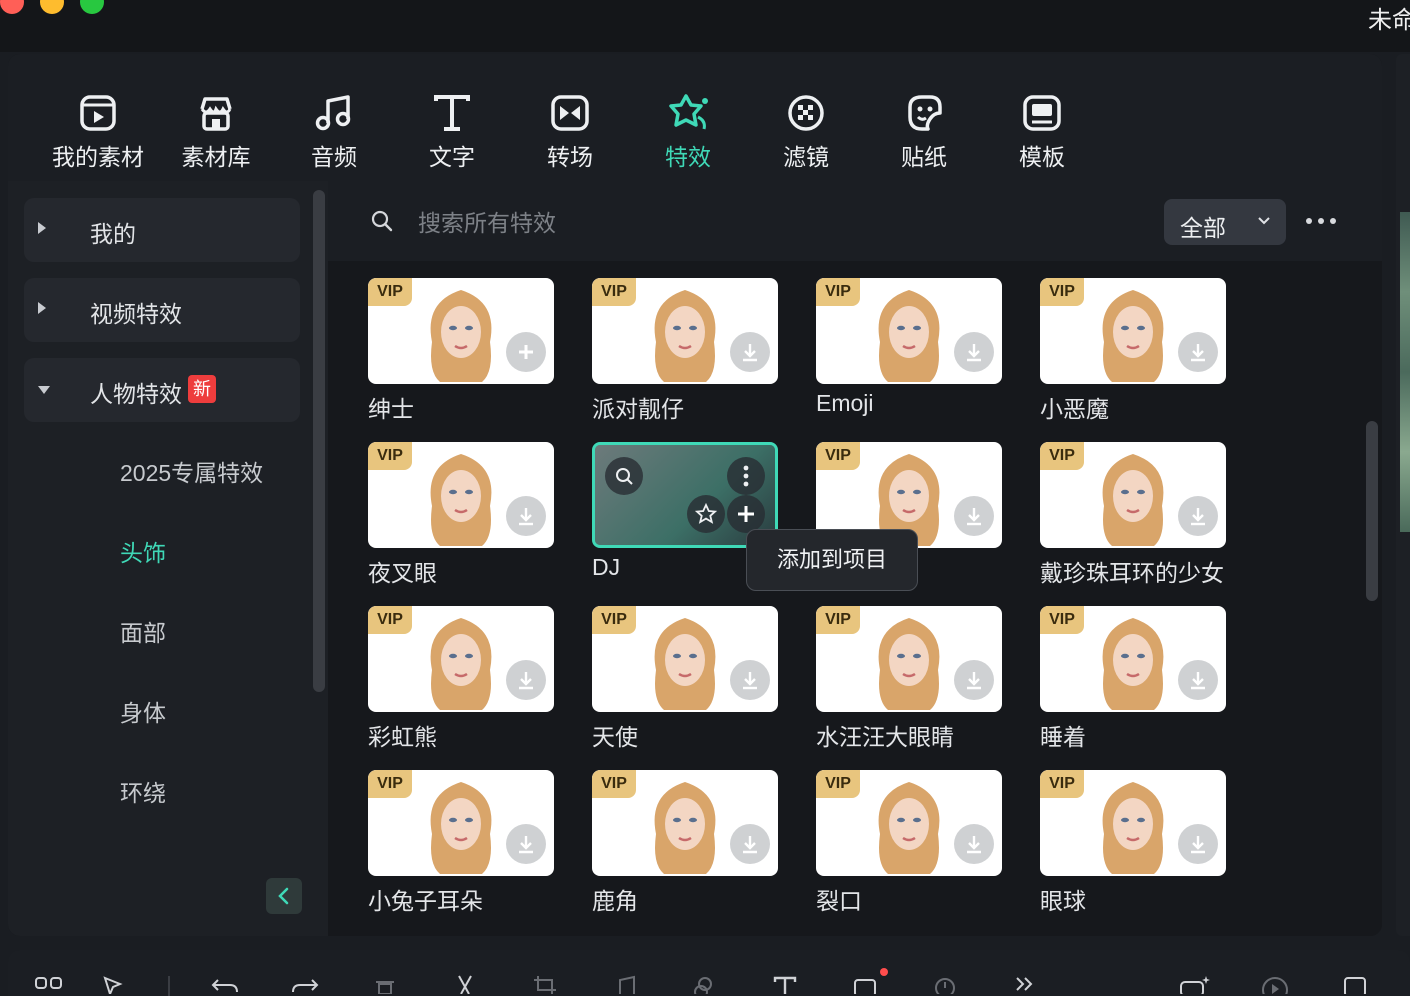  I want to click on effect-card-rainbow-bear: VIP 彩虹熊, so click(461, 679).